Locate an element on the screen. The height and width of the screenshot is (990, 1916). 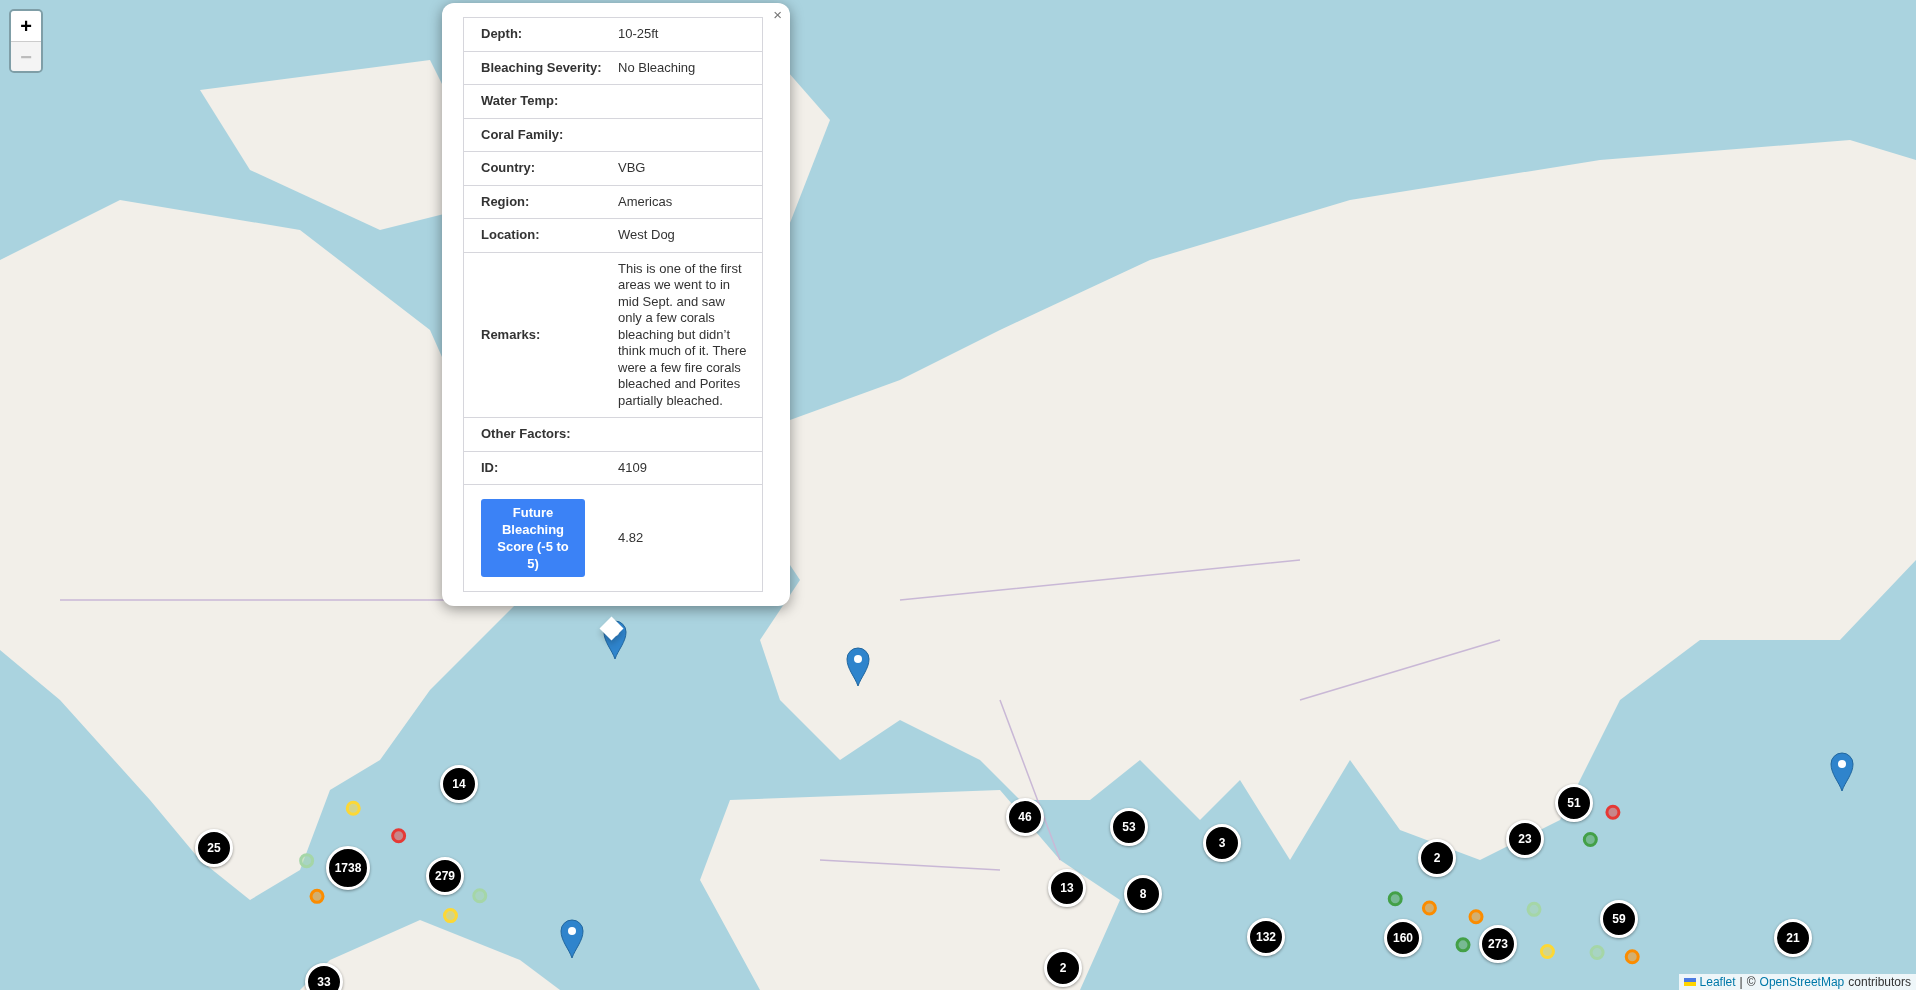
field-value: 4109 is located at coordinates (632, 467).